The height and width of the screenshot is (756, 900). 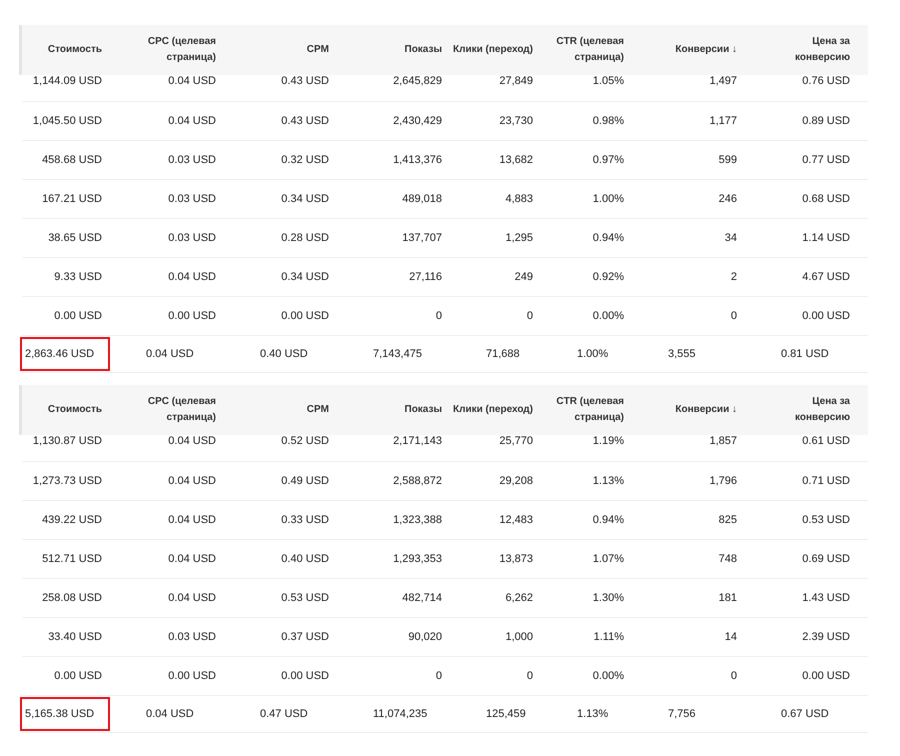 I want to click on table-cell-text: 2,645,829, so click(x=417, y=81).